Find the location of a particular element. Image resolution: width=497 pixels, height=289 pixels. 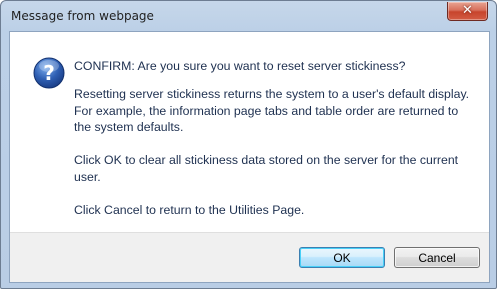

question-icon: ? is located at coordinates (49, 73).